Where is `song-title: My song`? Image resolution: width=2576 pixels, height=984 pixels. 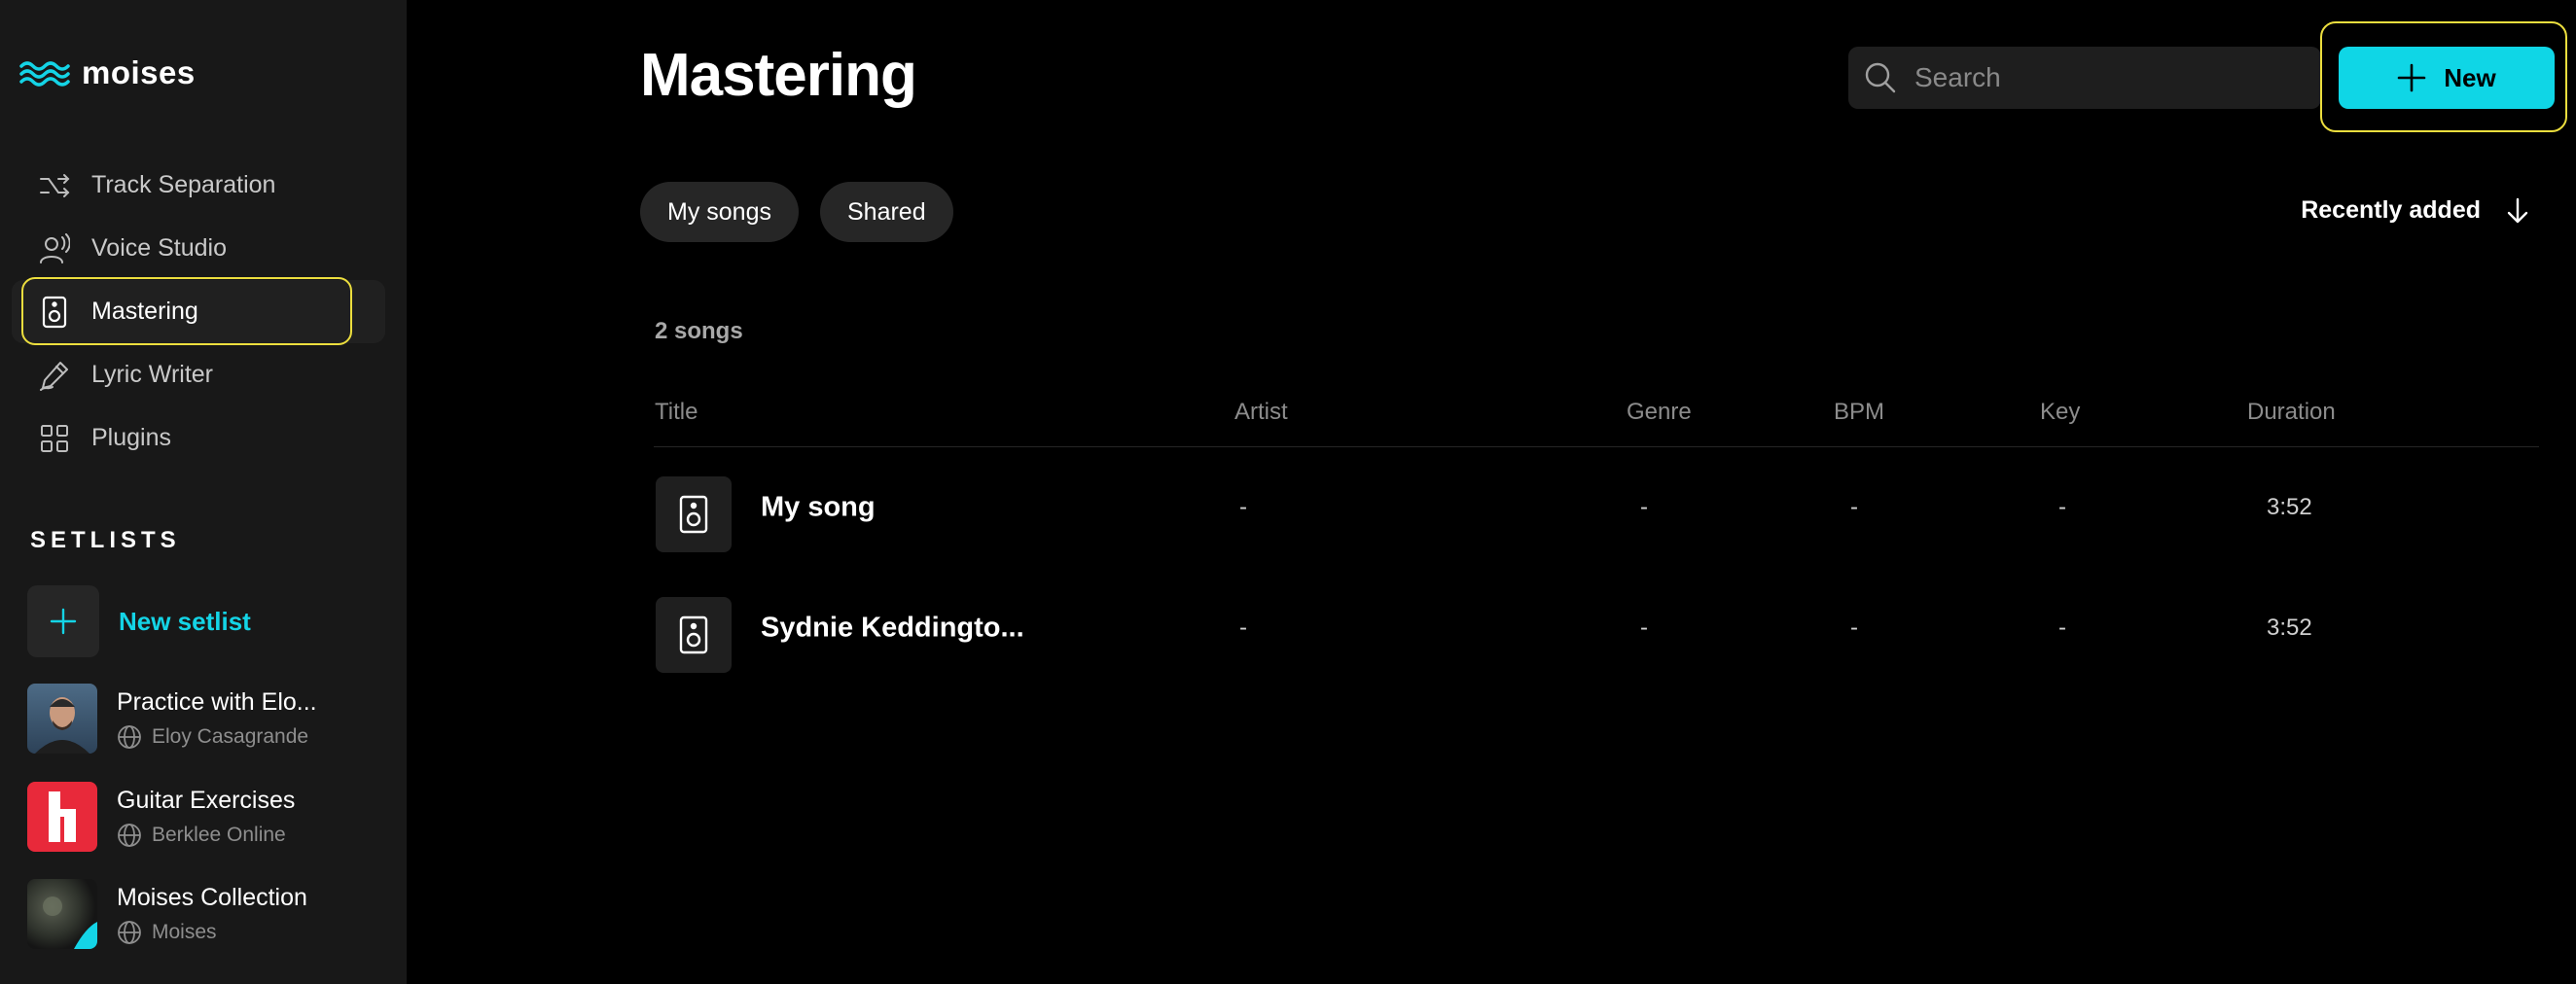
song-title: My song is located at coordinates (818, 508).